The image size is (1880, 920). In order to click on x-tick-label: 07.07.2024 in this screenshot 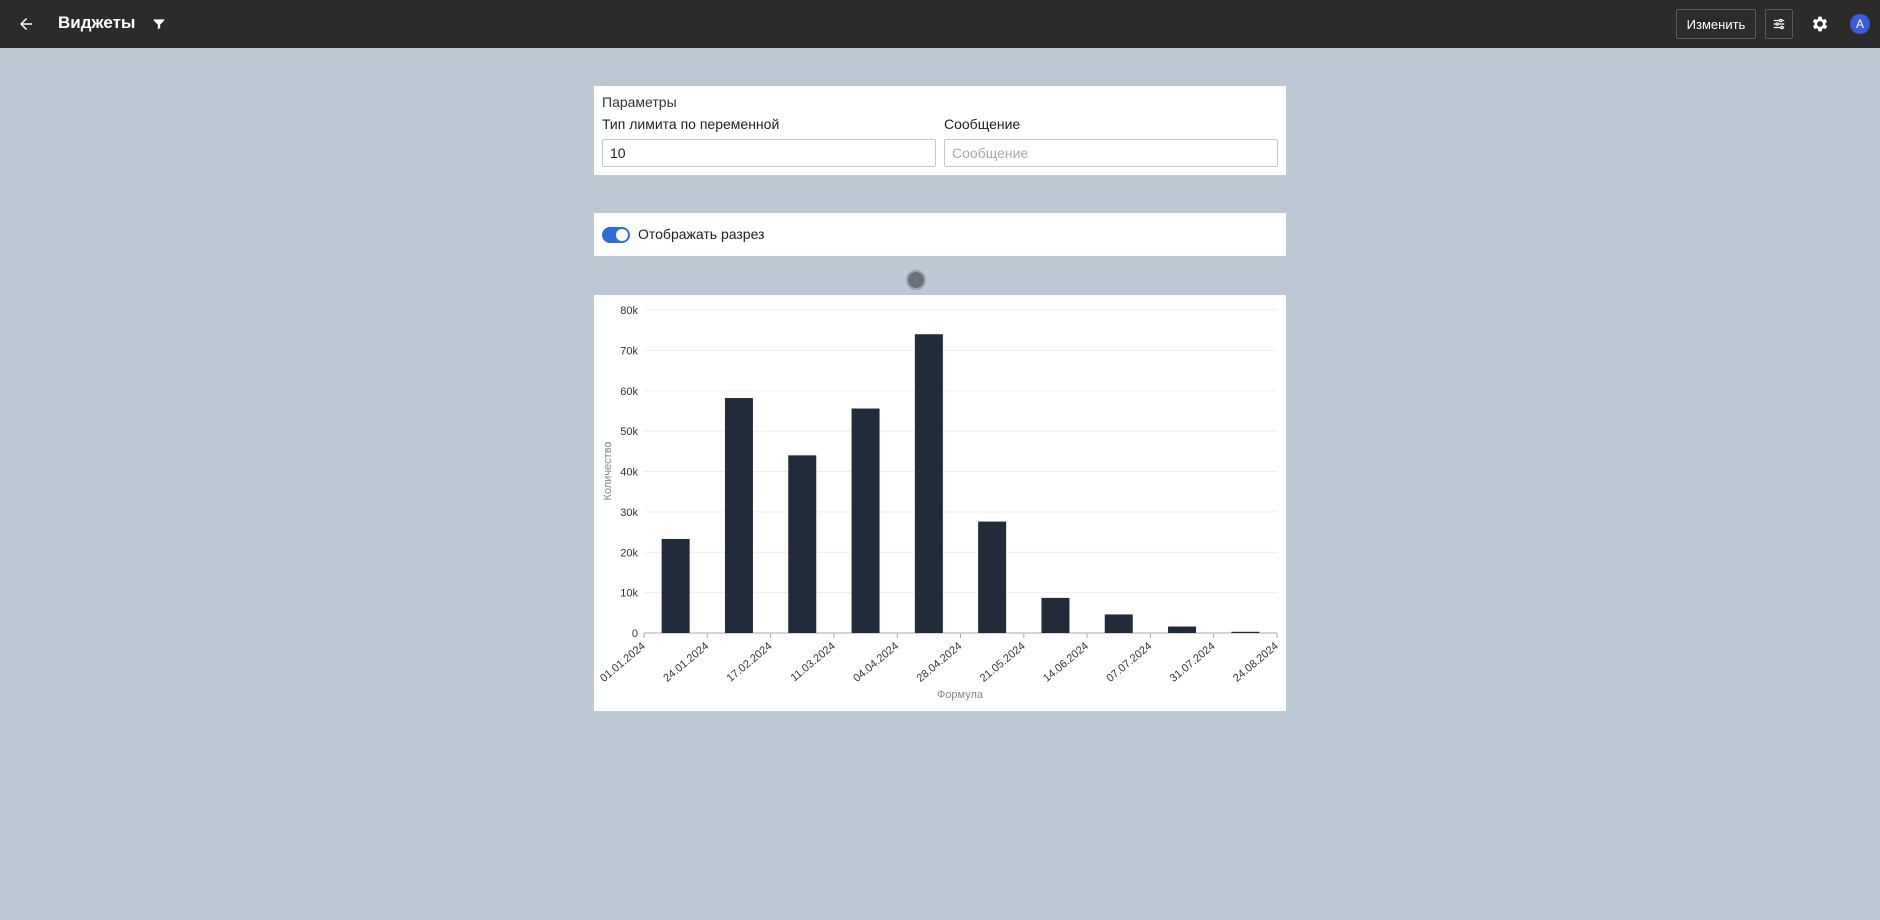, I will do `click(1129, 662)`.